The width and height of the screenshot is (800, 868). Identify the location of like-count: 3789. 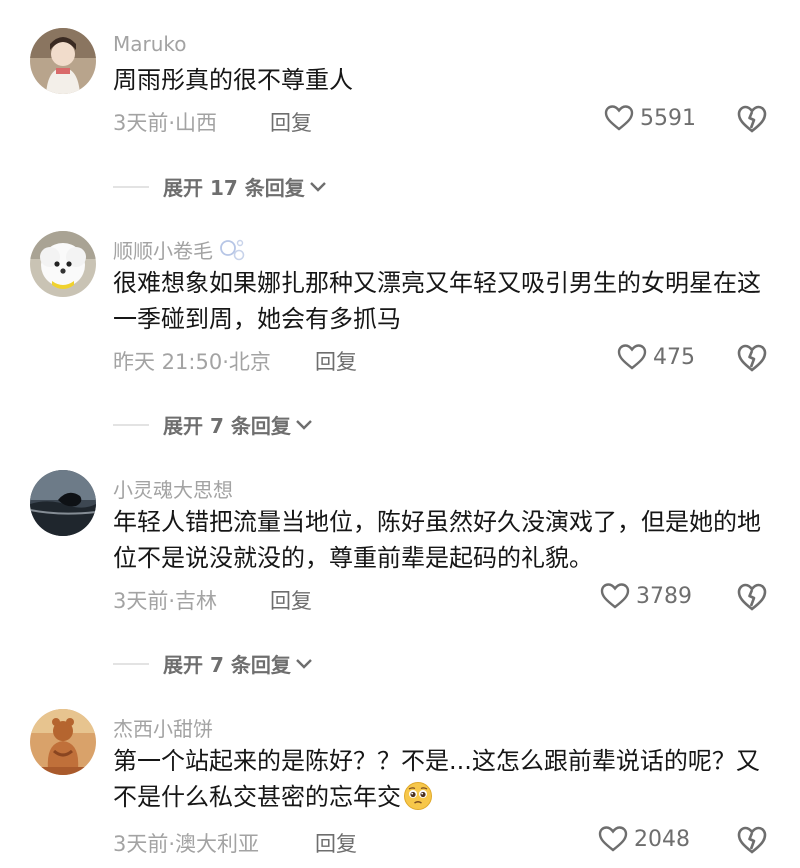
(664, 596).